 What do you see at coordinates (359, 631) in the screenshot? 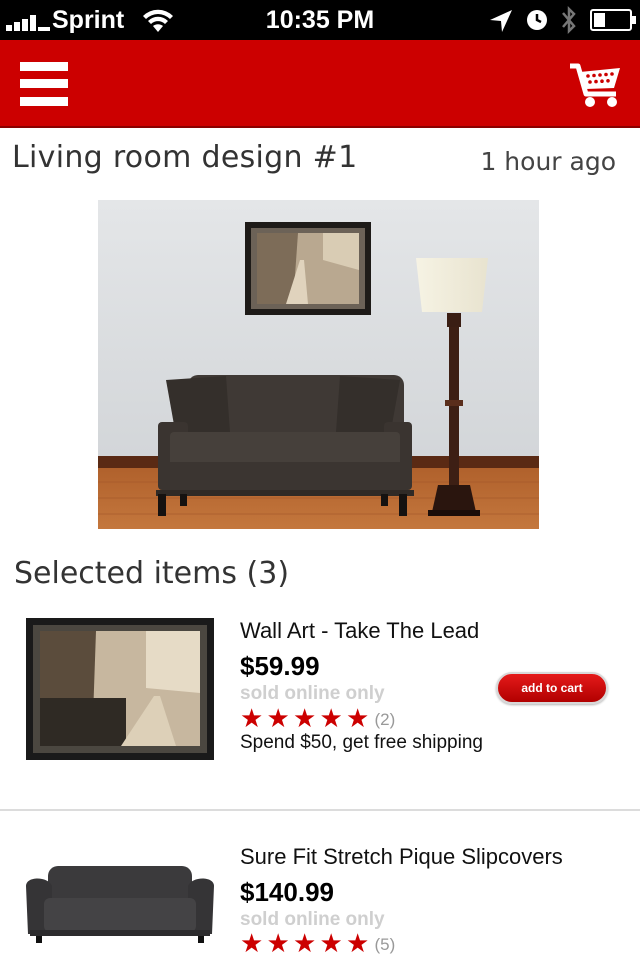
I see `item-name: Wall Art - Take The Lead` at bounding box center [359, 631].